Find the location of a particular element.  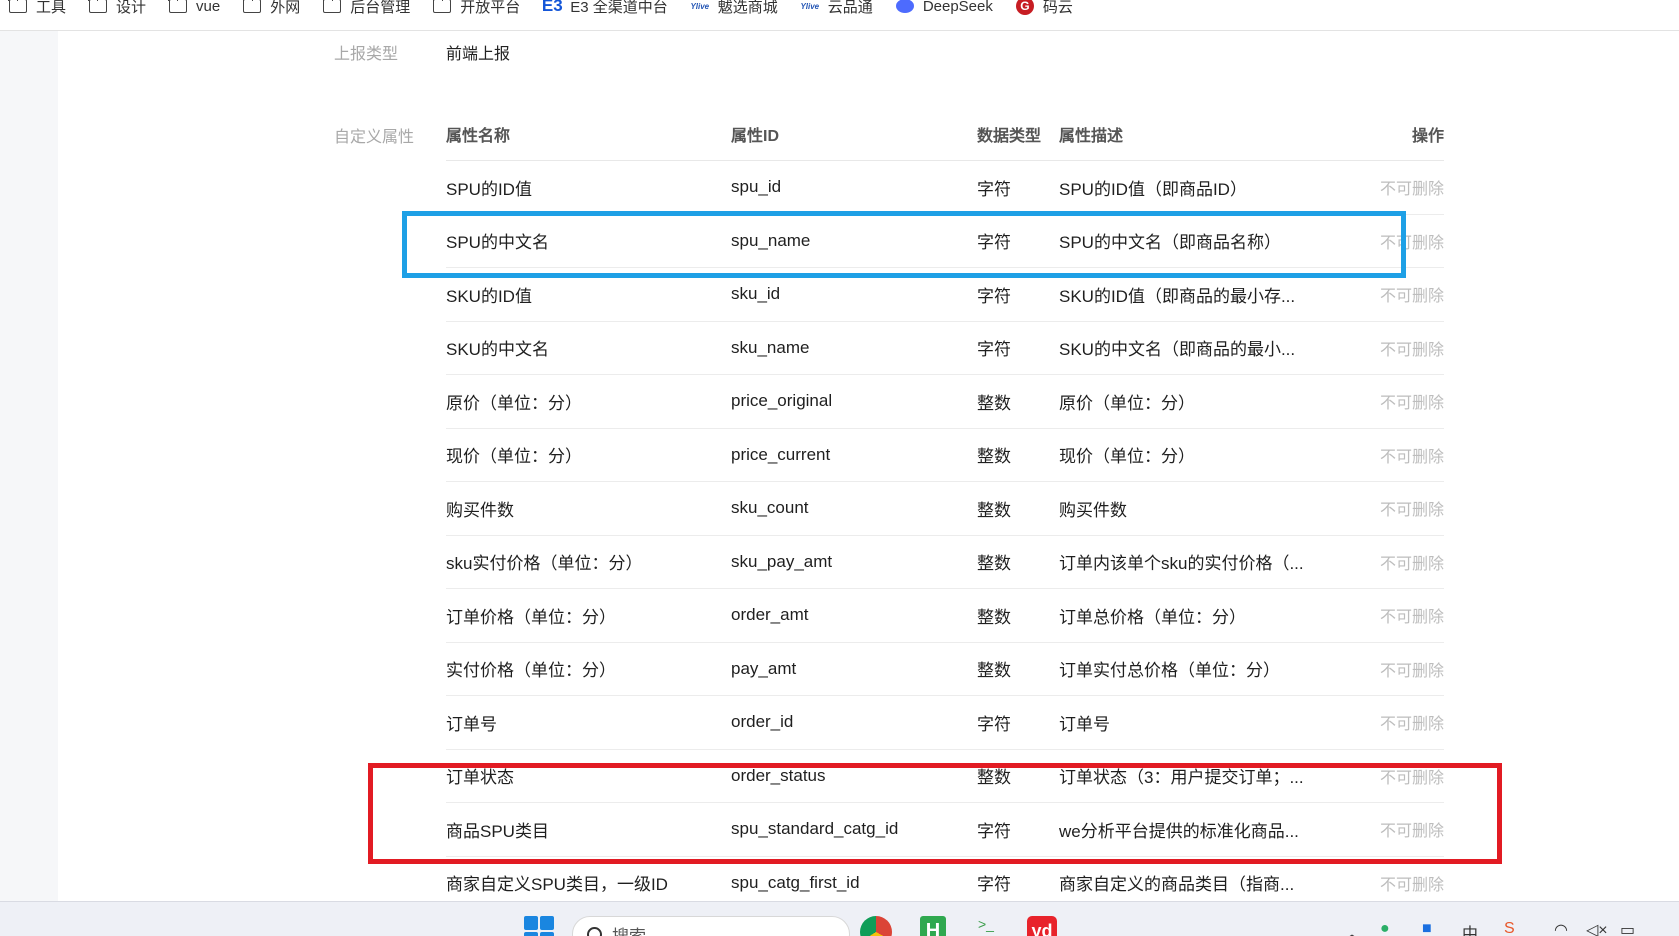

attr-desc-cell: 订单总价格（单位：分） is located at coordinates (1152, 617).